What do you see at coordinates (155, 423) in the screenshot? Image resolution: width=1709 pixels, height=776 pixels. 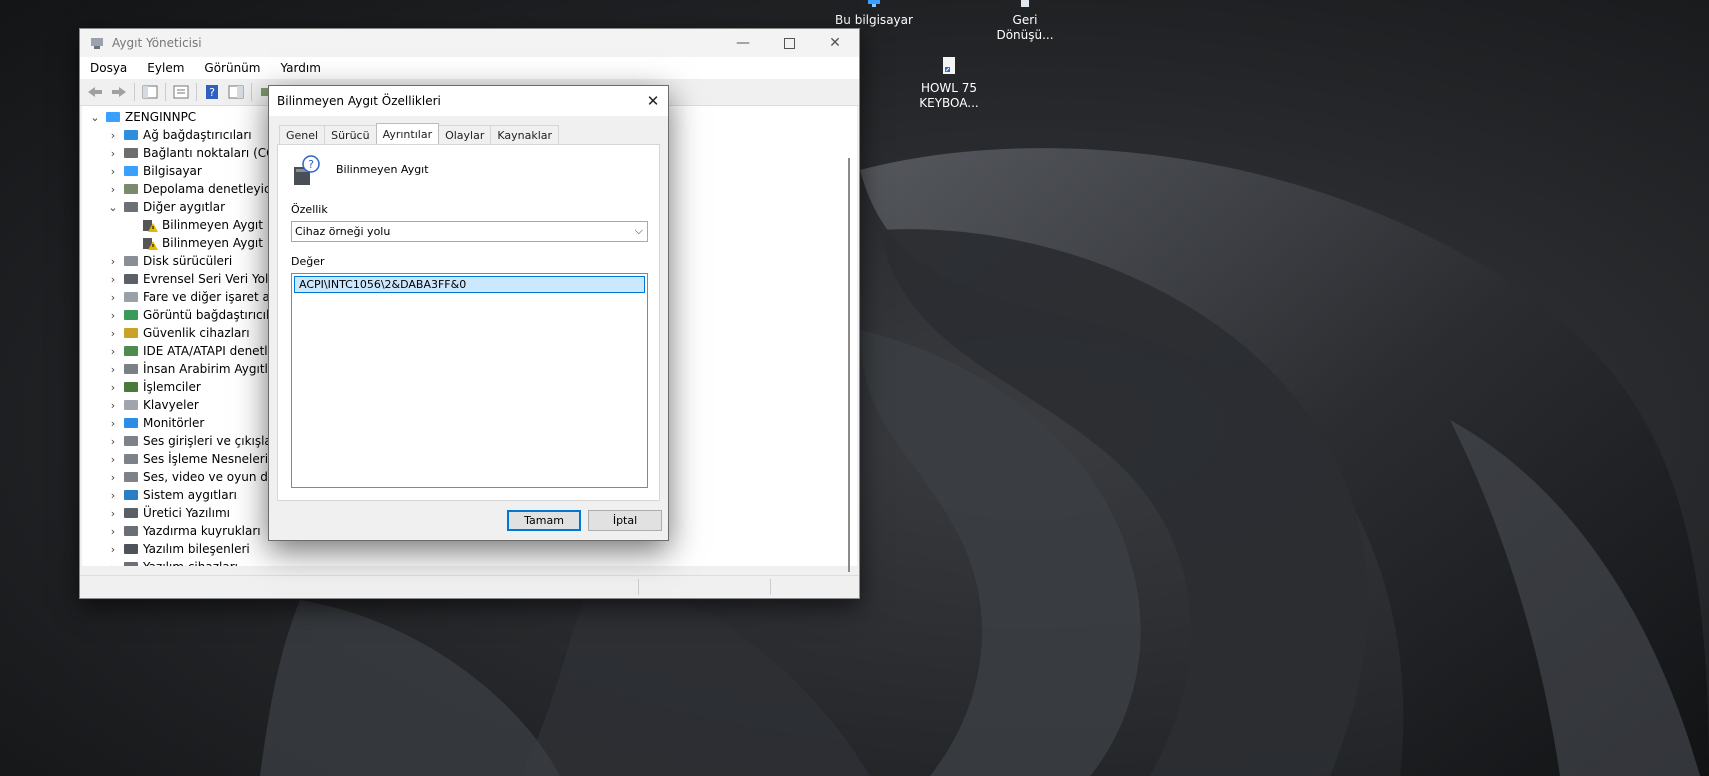 I see `tree-category-item: › Monitörler` at bounding box center [155, 423].